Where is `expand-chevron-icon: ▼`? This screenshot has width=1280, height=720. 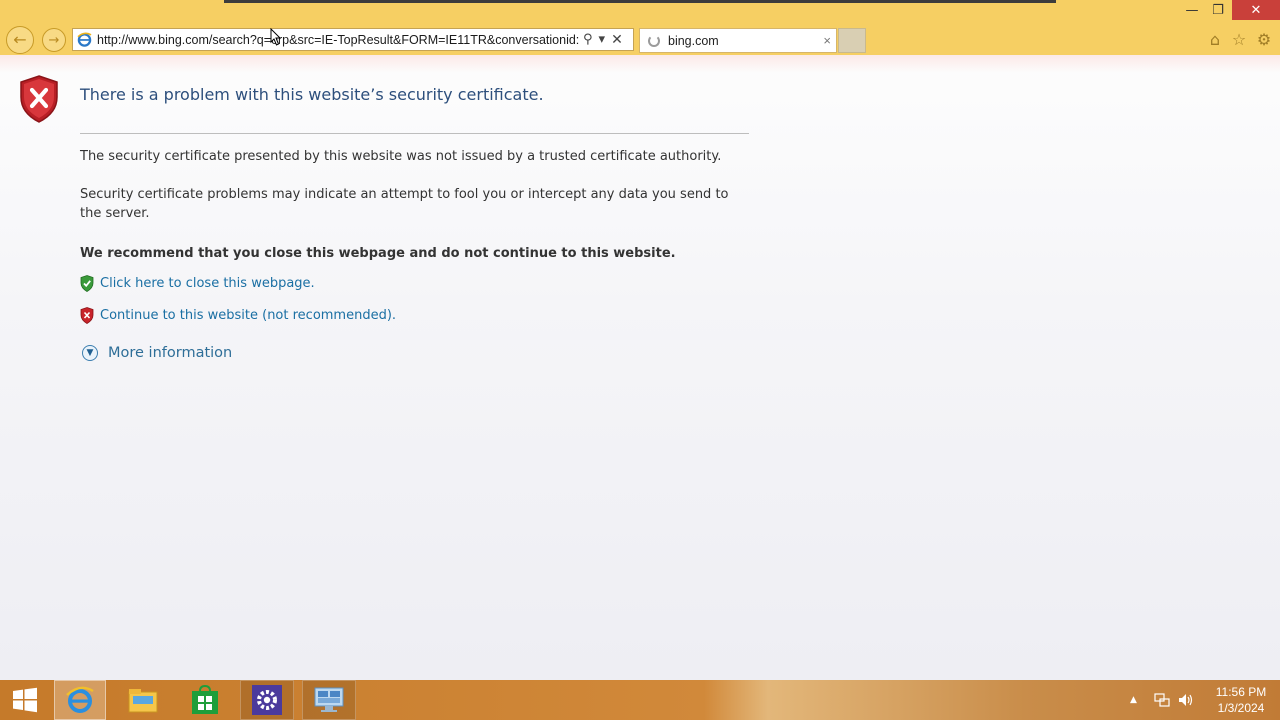
expand-chevron-icon: ▼ is located at coordinates (90, 353).